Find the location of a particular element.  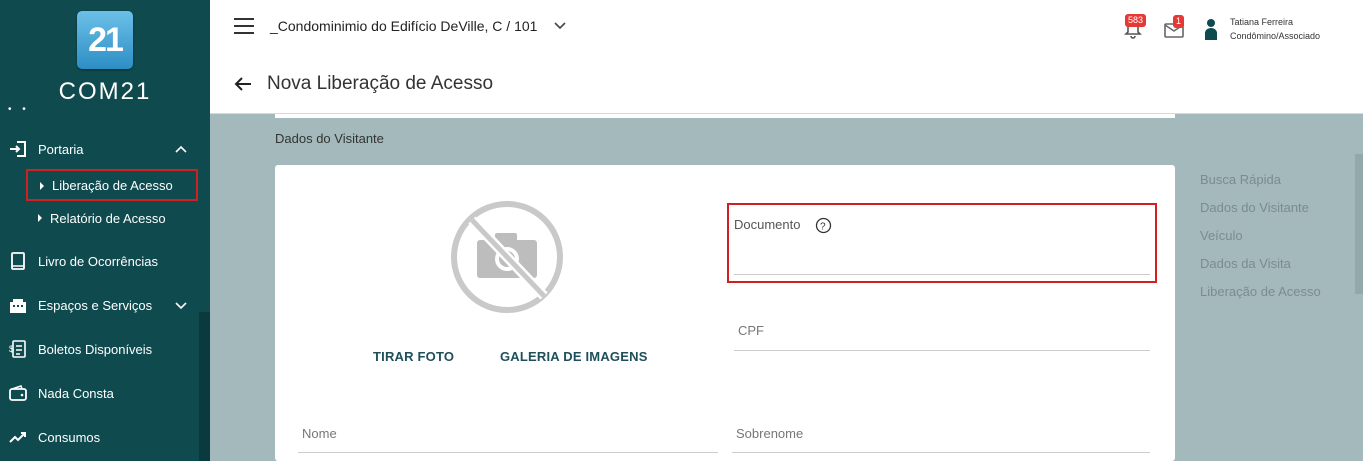

logo-text: COM21 is located at coordinates (105, 91).